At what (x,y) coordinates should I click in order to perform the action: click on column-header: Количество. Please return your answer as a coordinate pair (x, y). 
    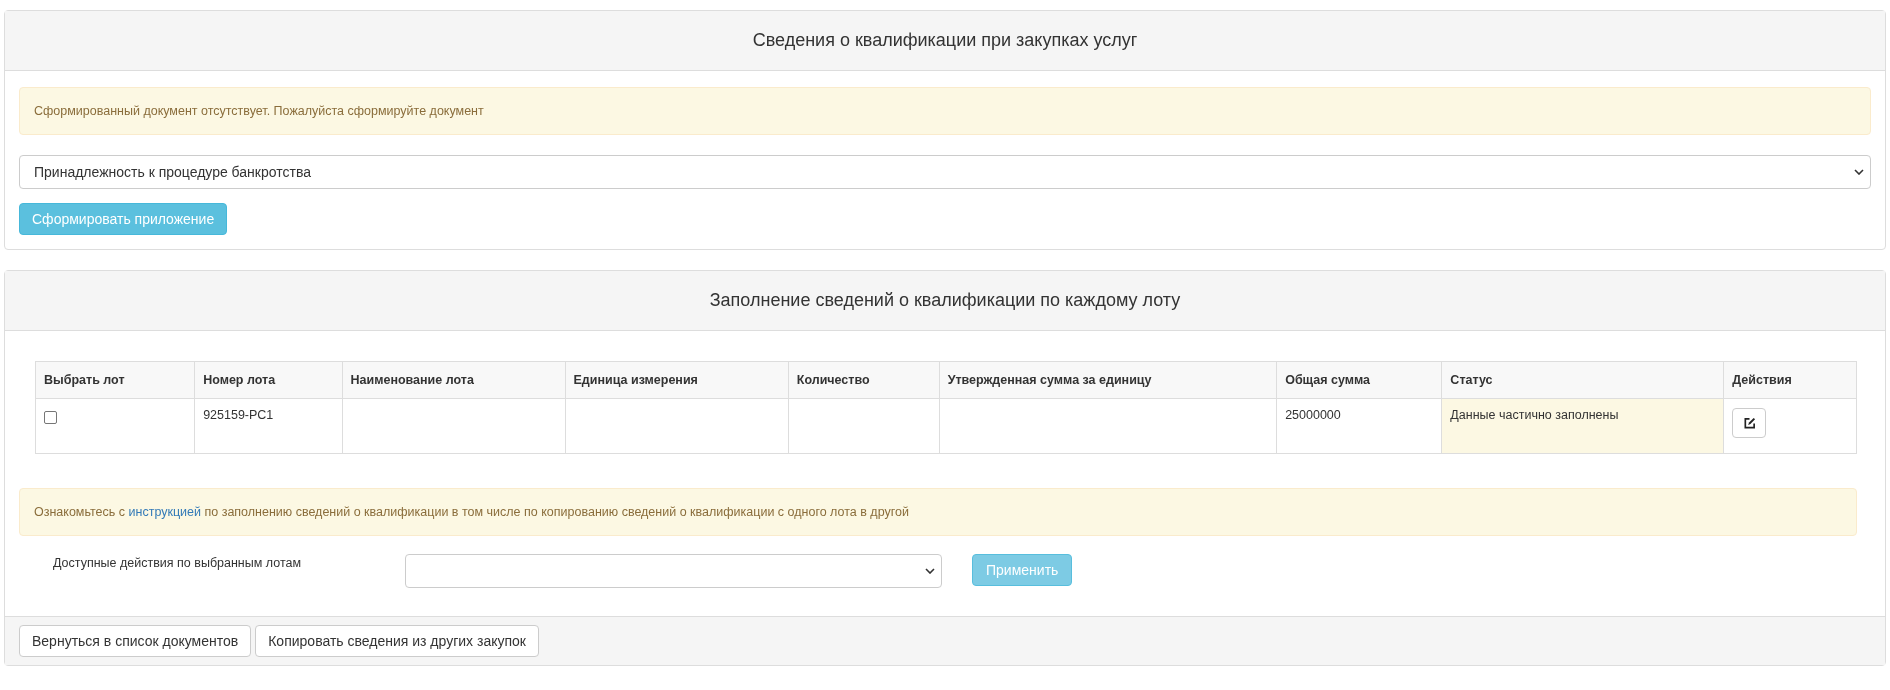
    Looking at the image, I should click on (864, 380).